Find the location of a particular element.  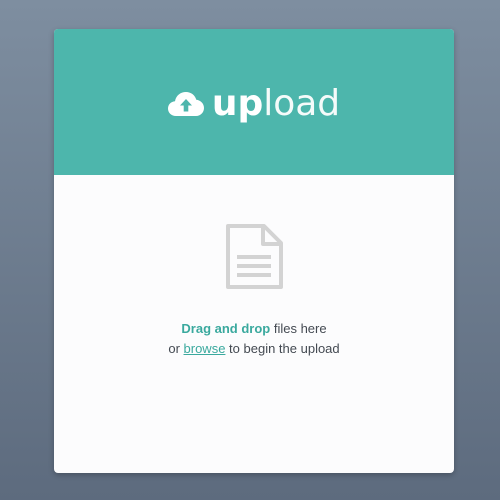

brand-logo: upload is located at coordinates (253, 104).